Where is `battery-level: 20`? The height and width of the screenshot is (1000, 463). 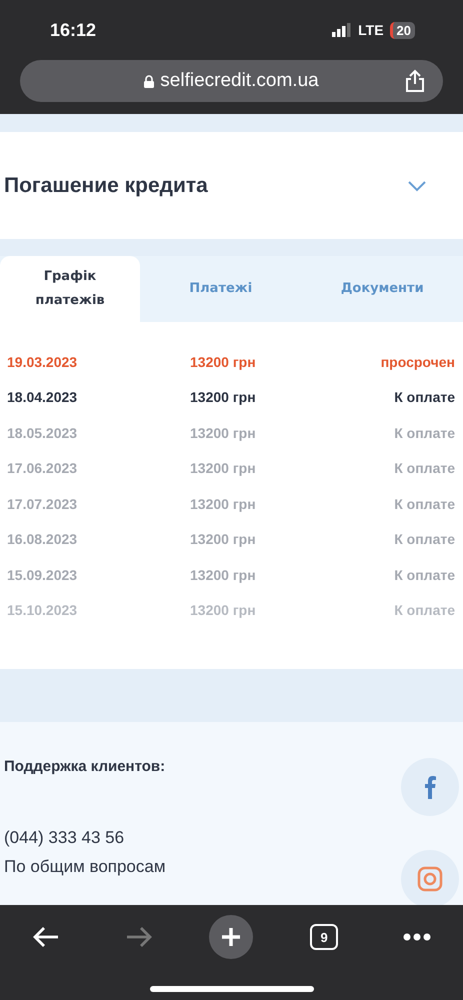
battery-level: 20 is located at coordinates (402, 30).